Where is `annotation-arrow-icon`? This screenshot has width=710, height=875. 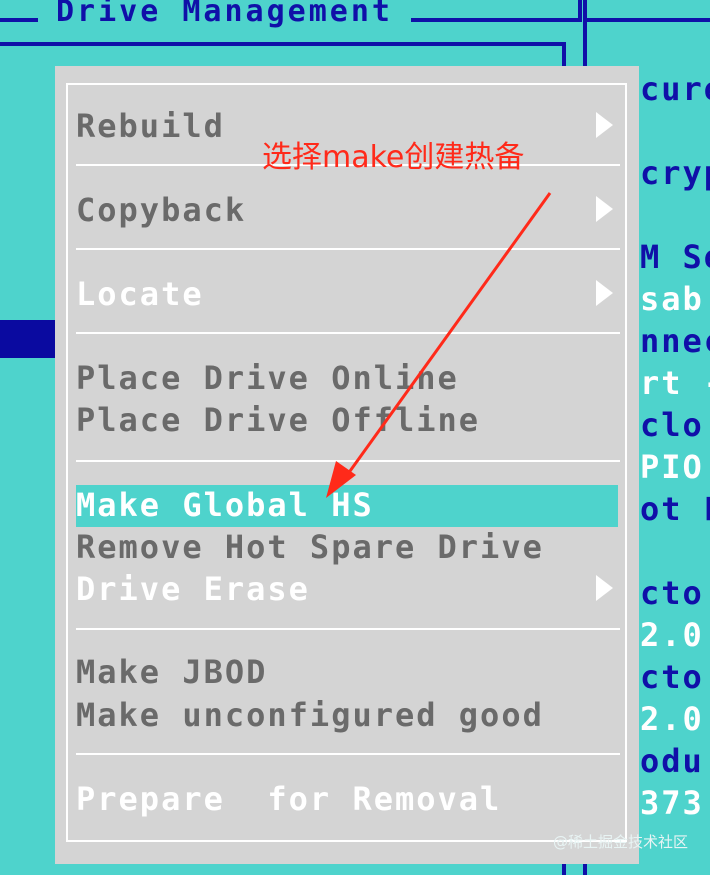 annotation-arrow-icon is located at coordinates (439, 345).